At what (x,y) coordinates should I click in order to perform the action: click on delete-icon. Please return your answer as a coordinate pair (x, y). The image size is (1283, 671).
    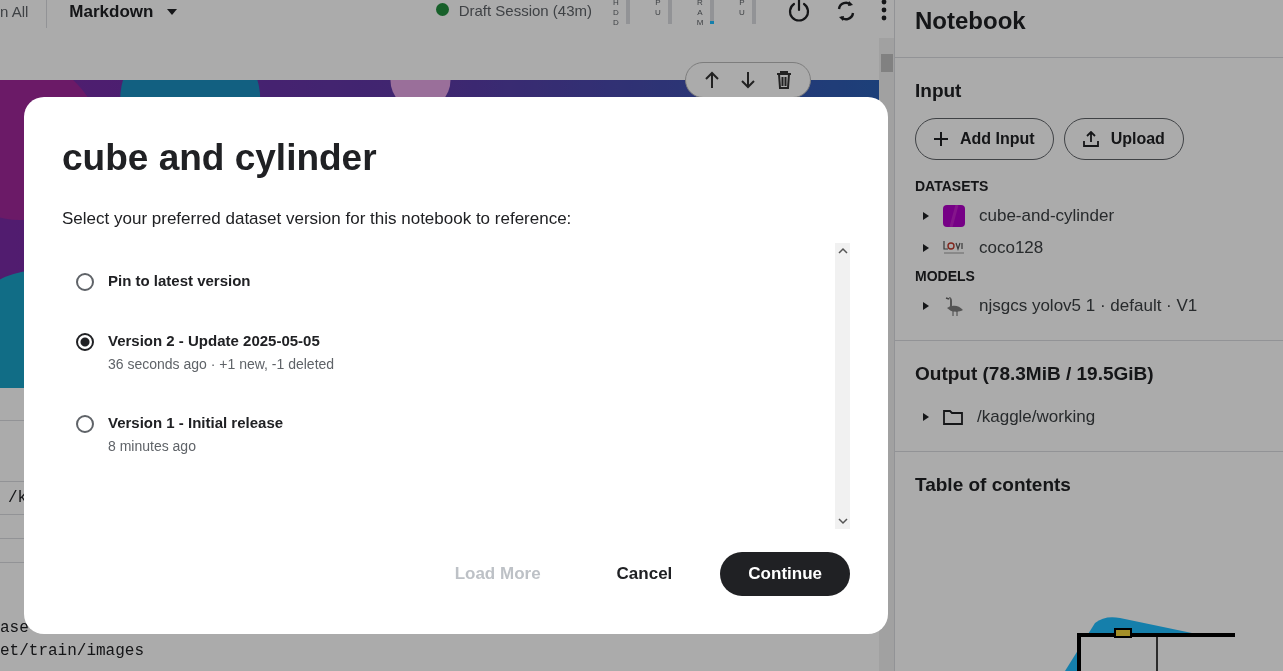
    Looking at the image, I should click on (784, 80).